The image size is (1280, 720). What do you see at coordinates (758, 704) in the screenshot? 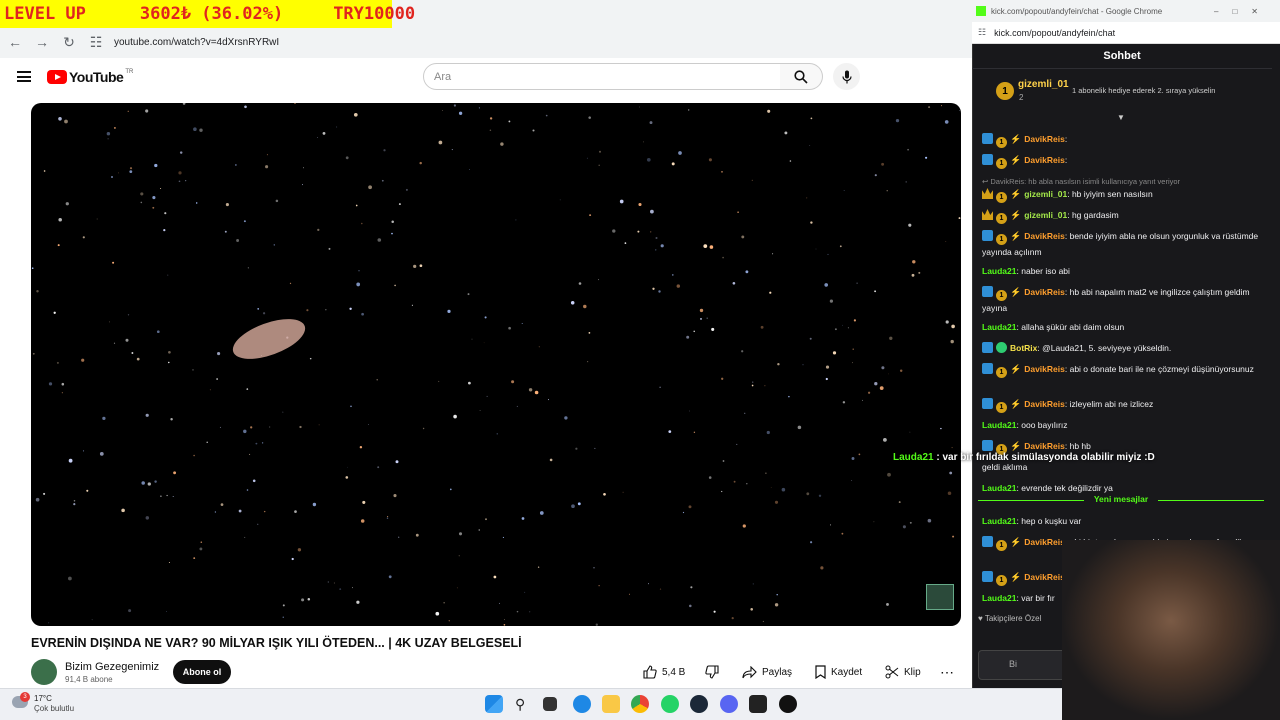
I see `streaming-app-icon` at bounding box center [758, 704].